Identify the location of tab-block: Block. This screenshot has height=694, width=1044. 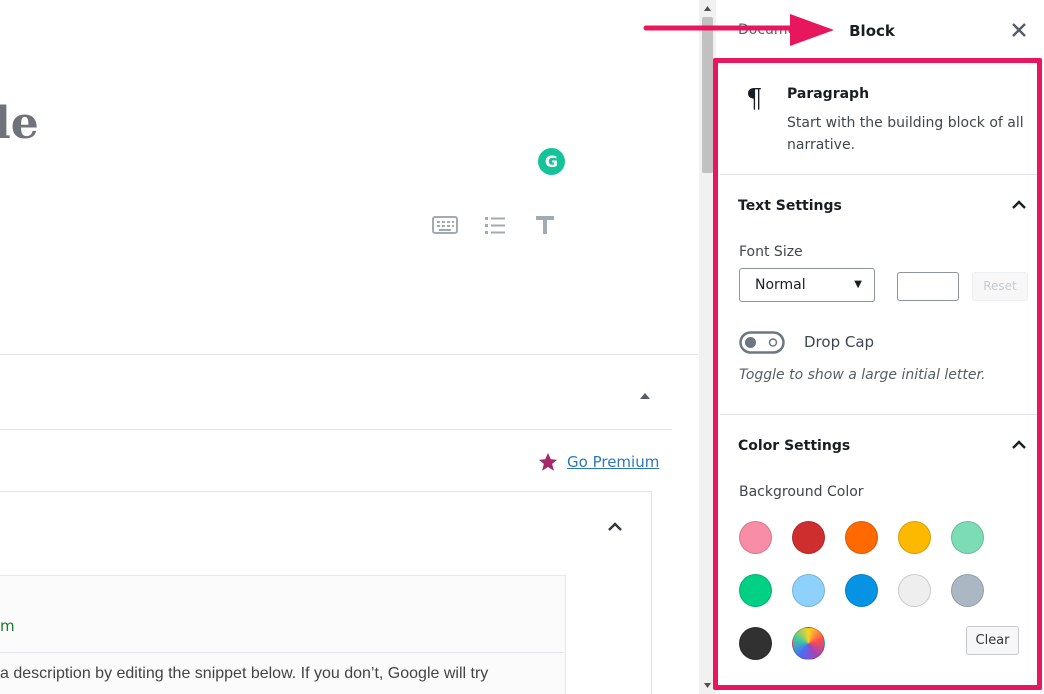
(872, 30).